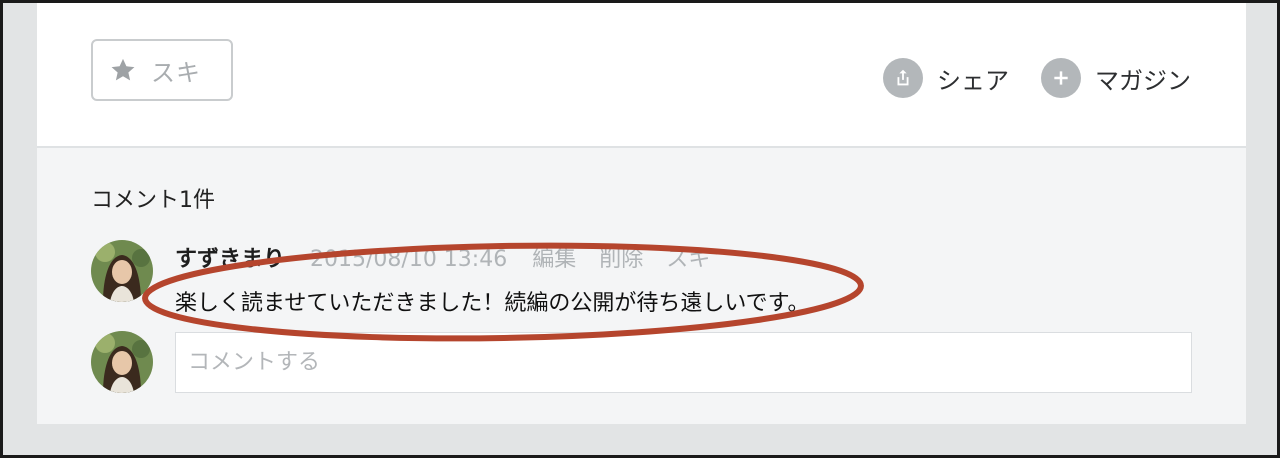  What do you see at coordinates (1061, 78) in the screenshot?
I see `plus-icon` at bounding box center [1061, 78].